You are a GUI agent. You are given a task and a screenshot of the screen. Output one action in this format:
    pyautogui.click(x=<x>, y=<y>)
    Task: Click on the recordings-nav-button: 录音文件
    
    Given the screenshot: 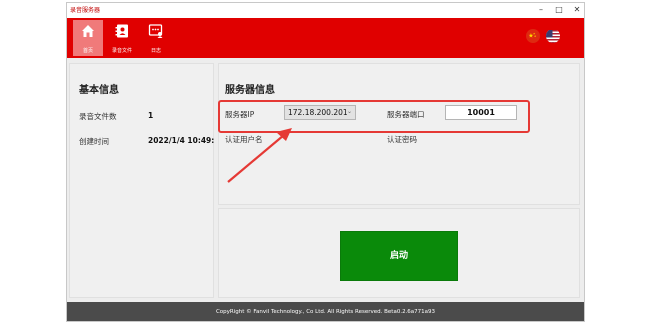 What is the action you would take?
    pyautogui.click(x=122, y=38)
    